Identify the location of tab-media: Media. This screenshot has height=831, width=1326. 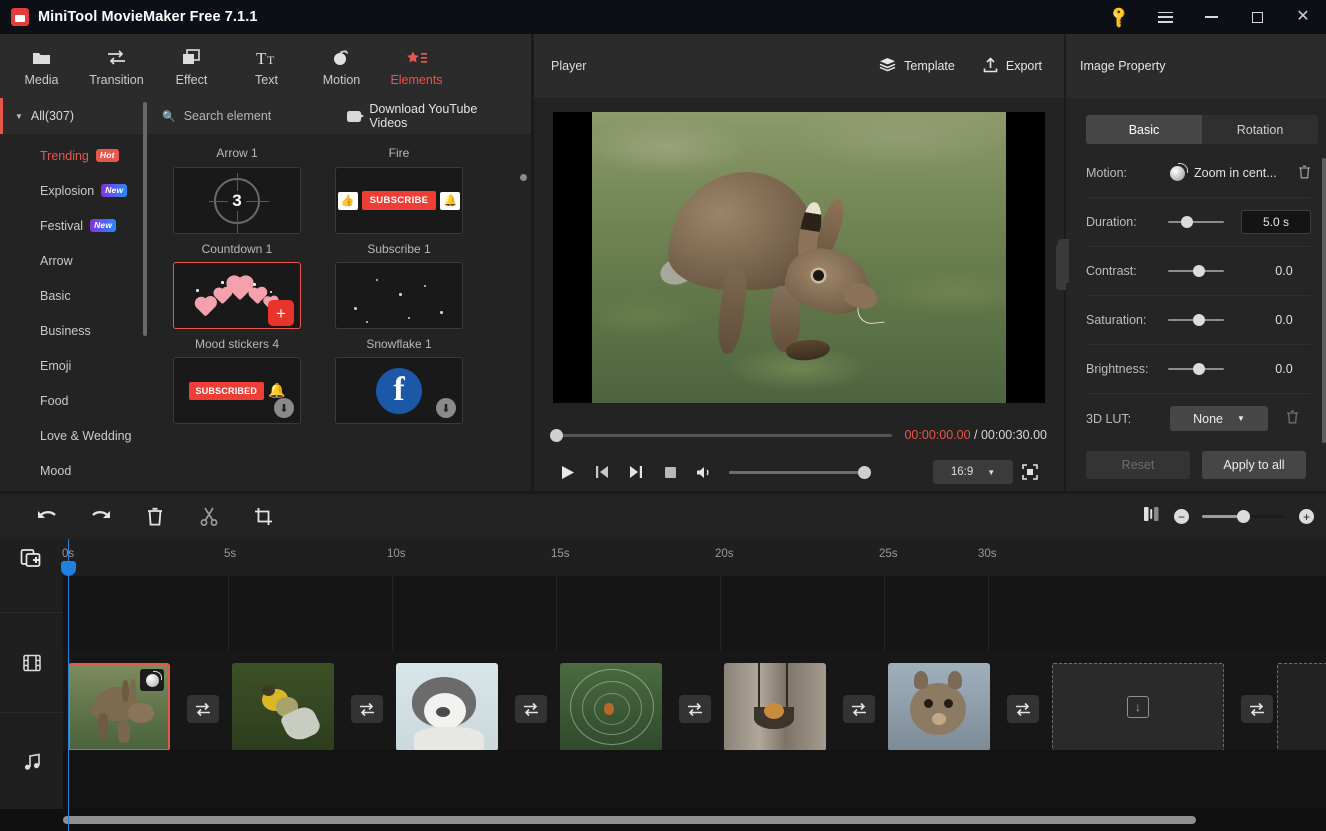
(41, 66).